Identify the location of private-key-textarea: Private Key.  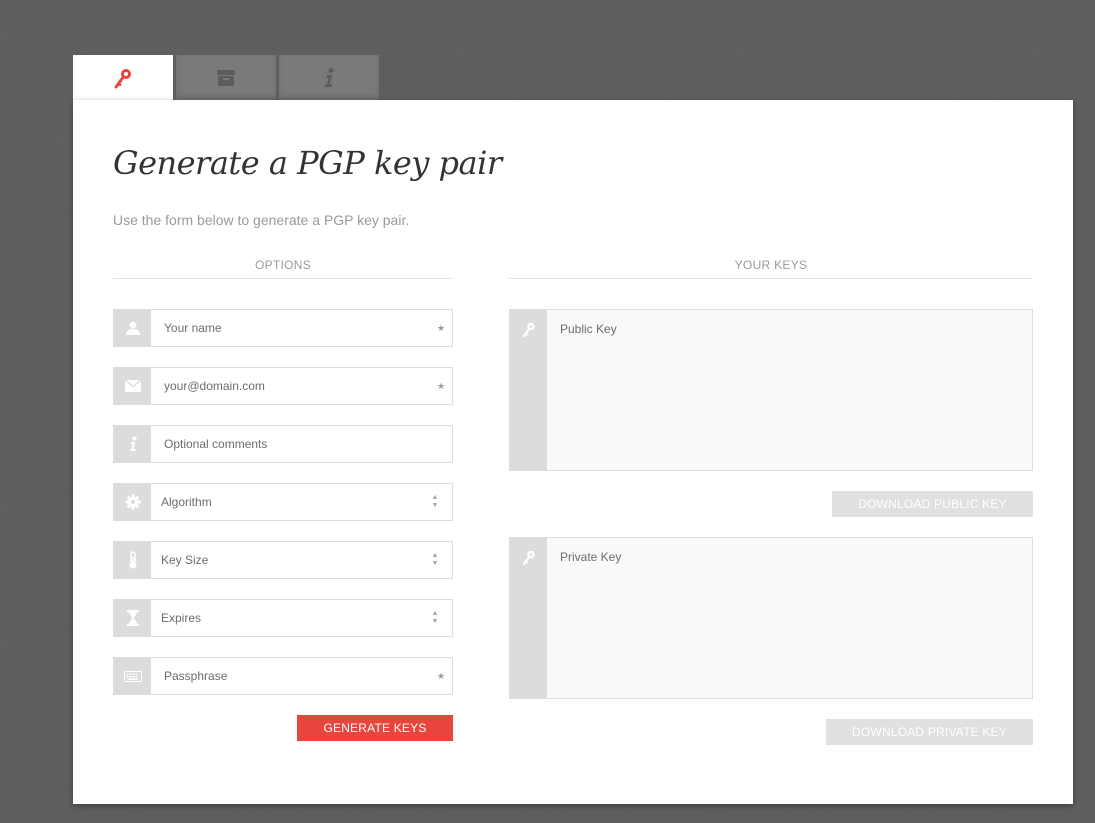
(771, 618).